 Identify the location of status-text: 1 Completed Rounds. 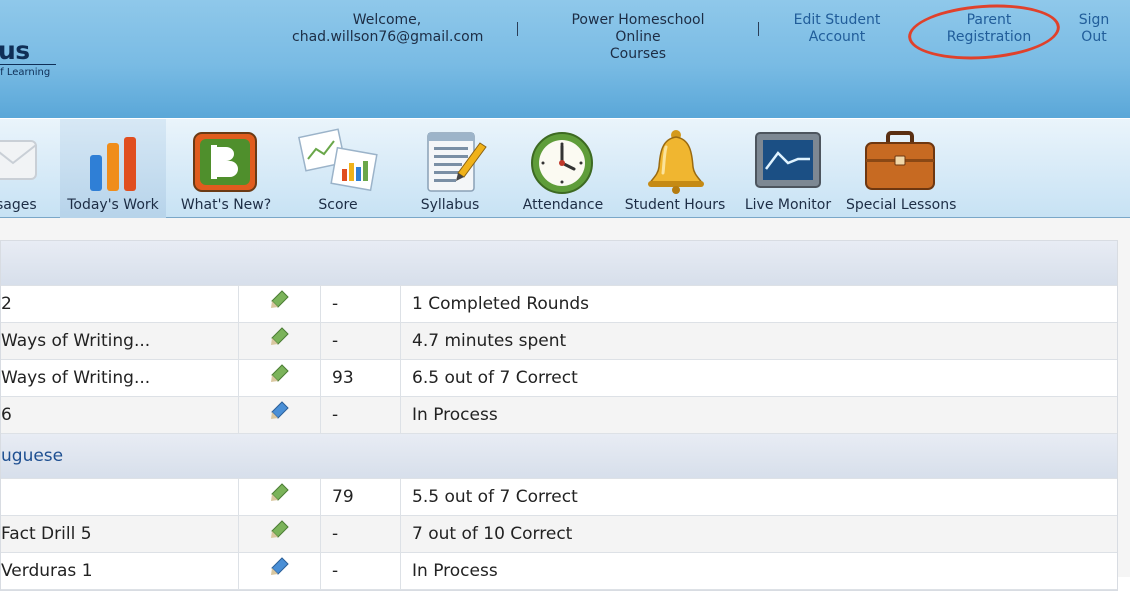
(500, 304).